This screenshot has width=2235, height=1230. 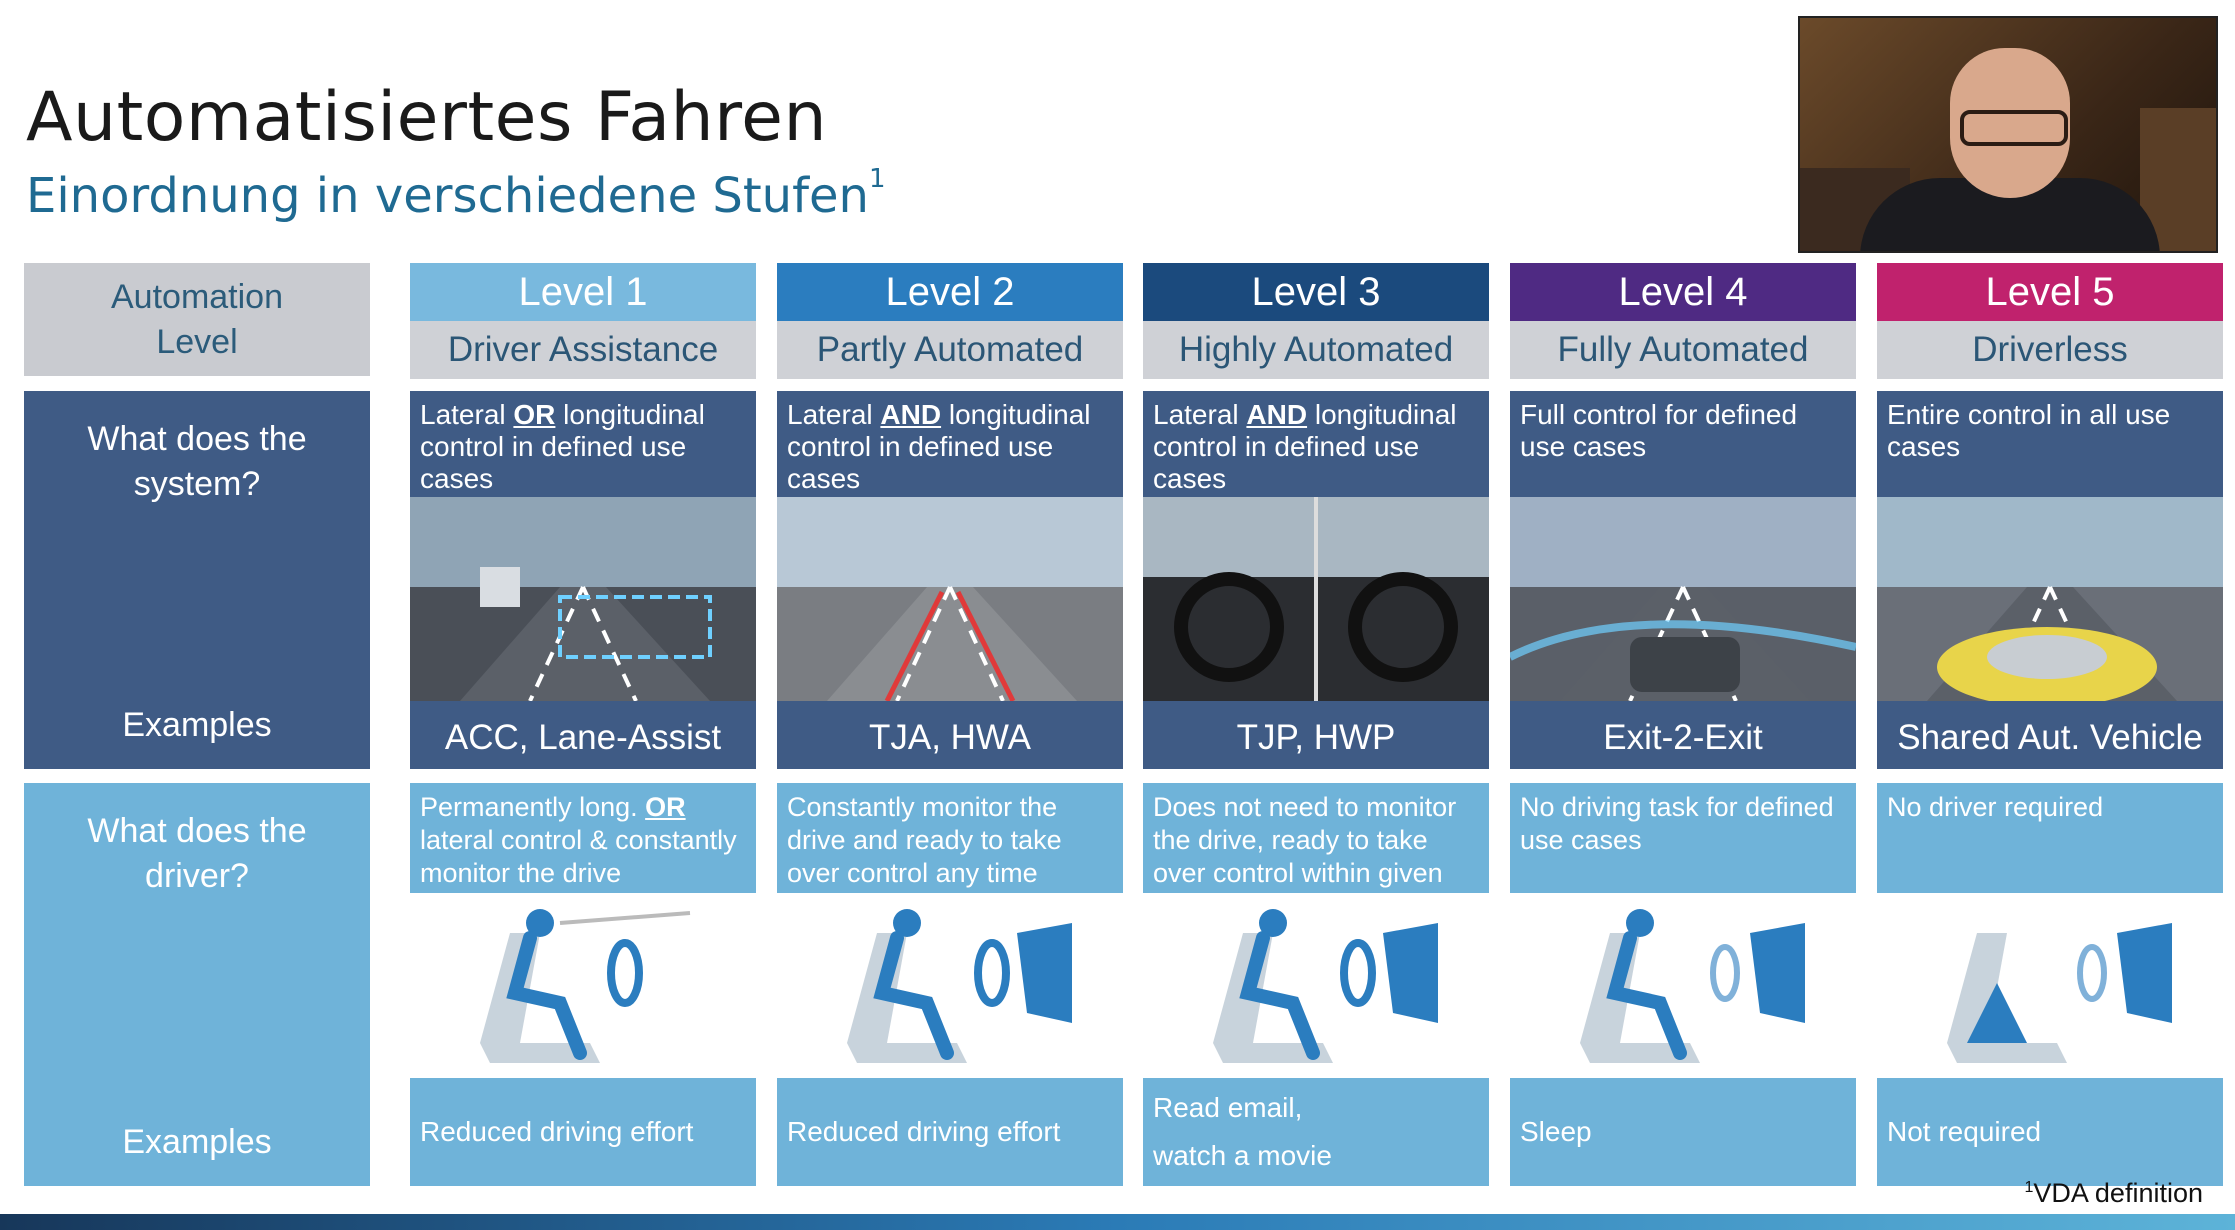 I want to click on webcam-video, so click(x=2008, y=134).